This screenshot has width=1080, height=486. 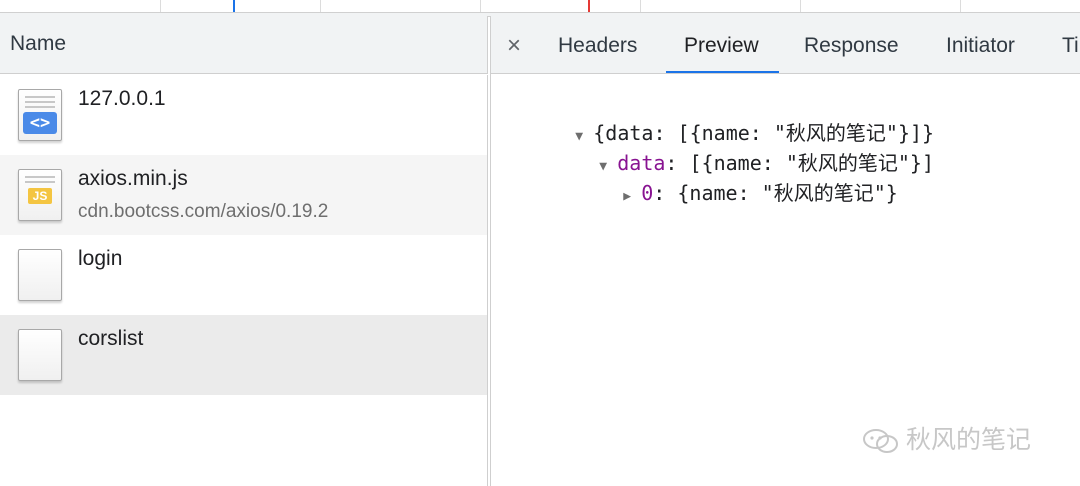 I want to click on request-name: axios.min.js, so click(x=133, y=178).